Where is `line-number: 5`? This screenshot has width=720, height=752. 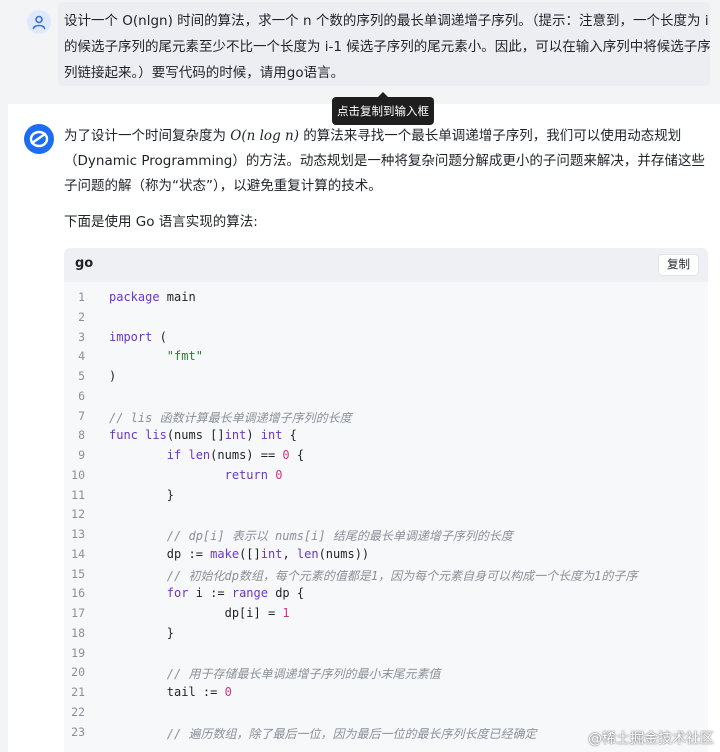 line-number: 5 is located at coordinates (81, 376).